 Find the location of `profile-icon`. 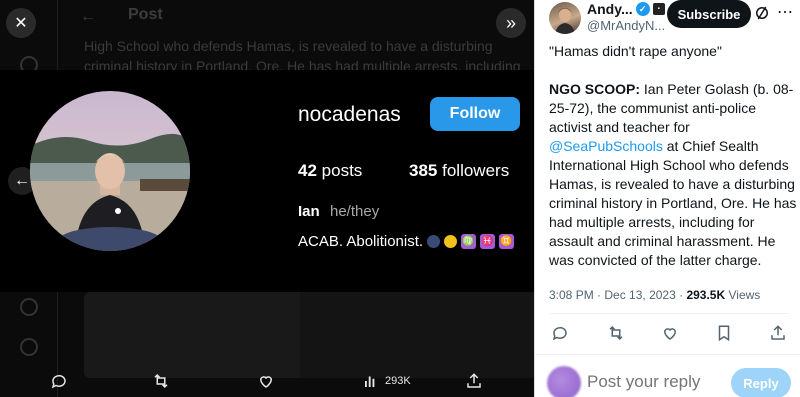

profile-icon is located at coordinates (29, 307).